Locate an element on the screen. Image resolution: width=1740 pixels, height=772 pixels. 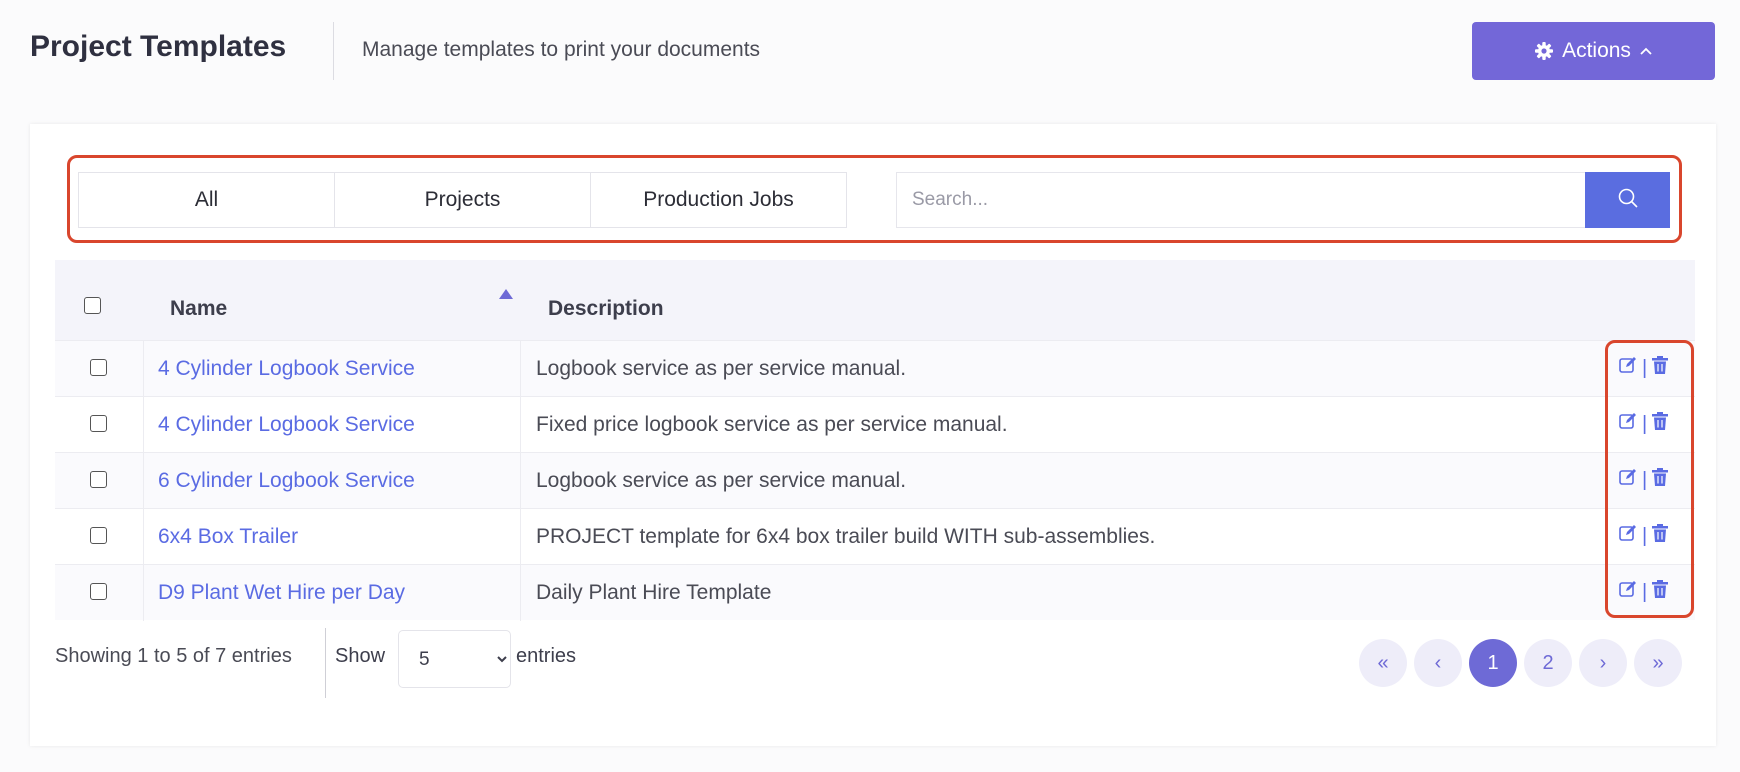
filter-highlight-box is located at coordinates (874, 199).